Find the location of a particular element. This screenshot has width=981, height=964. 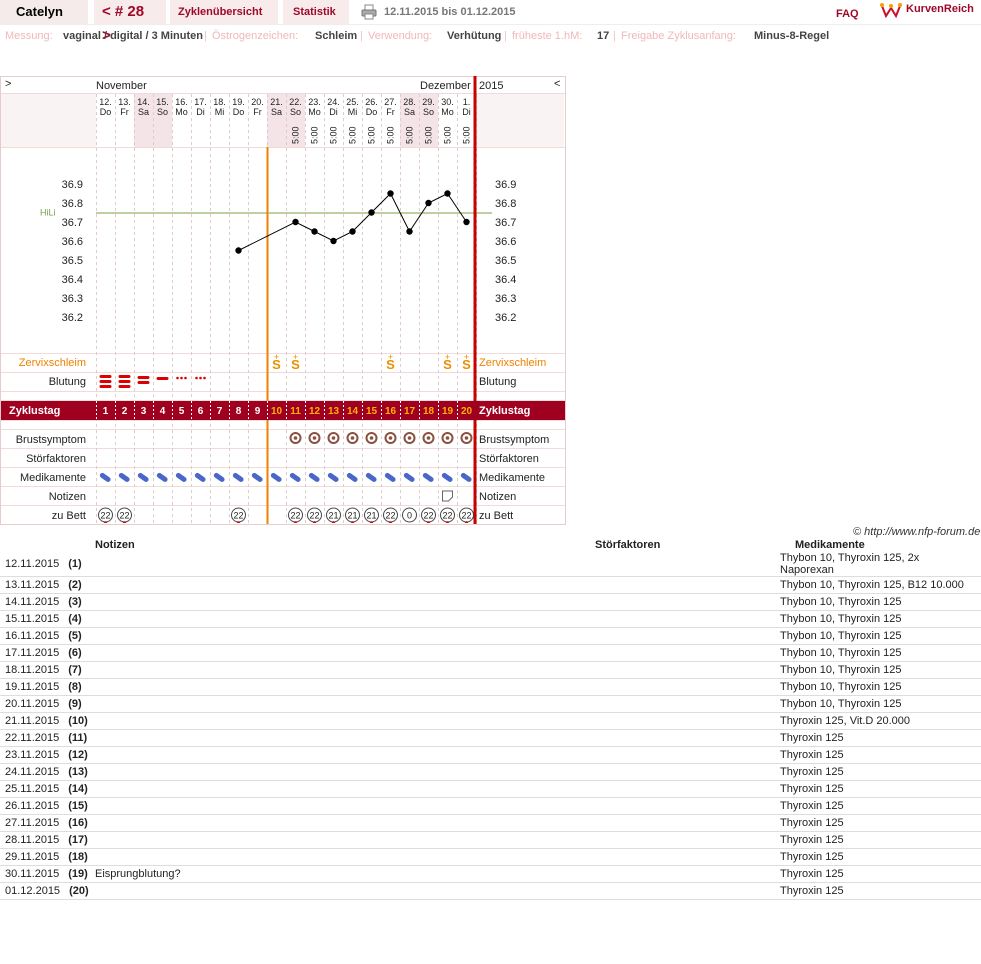

date-cell: 13.11.2015 (2) is located at coordinates (47, 585).